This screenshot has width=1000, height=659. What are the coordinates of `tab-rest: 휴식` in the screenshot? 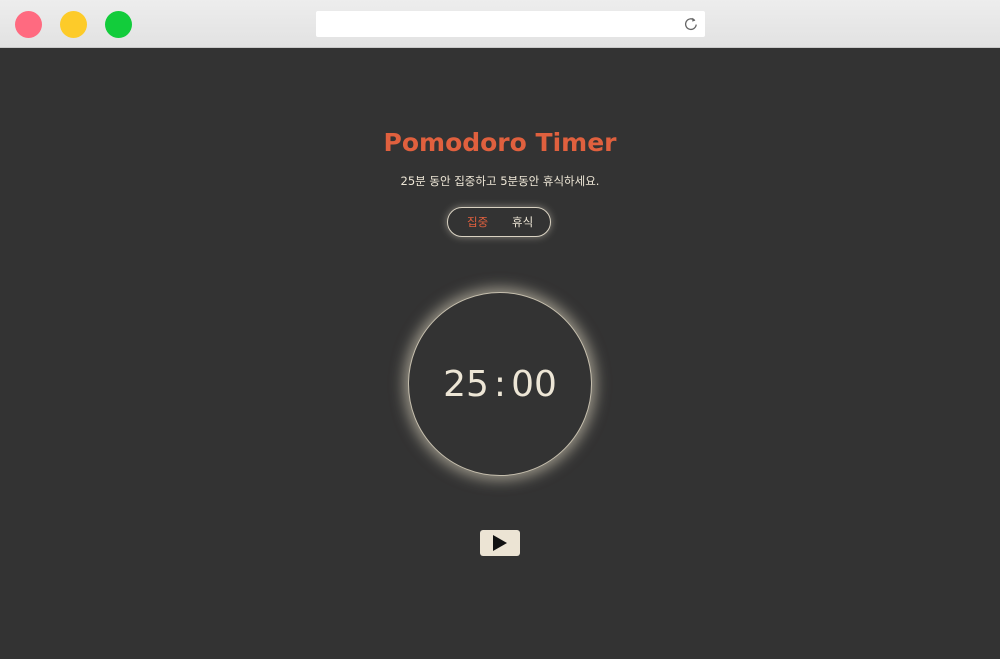 It's located at (522, 222).